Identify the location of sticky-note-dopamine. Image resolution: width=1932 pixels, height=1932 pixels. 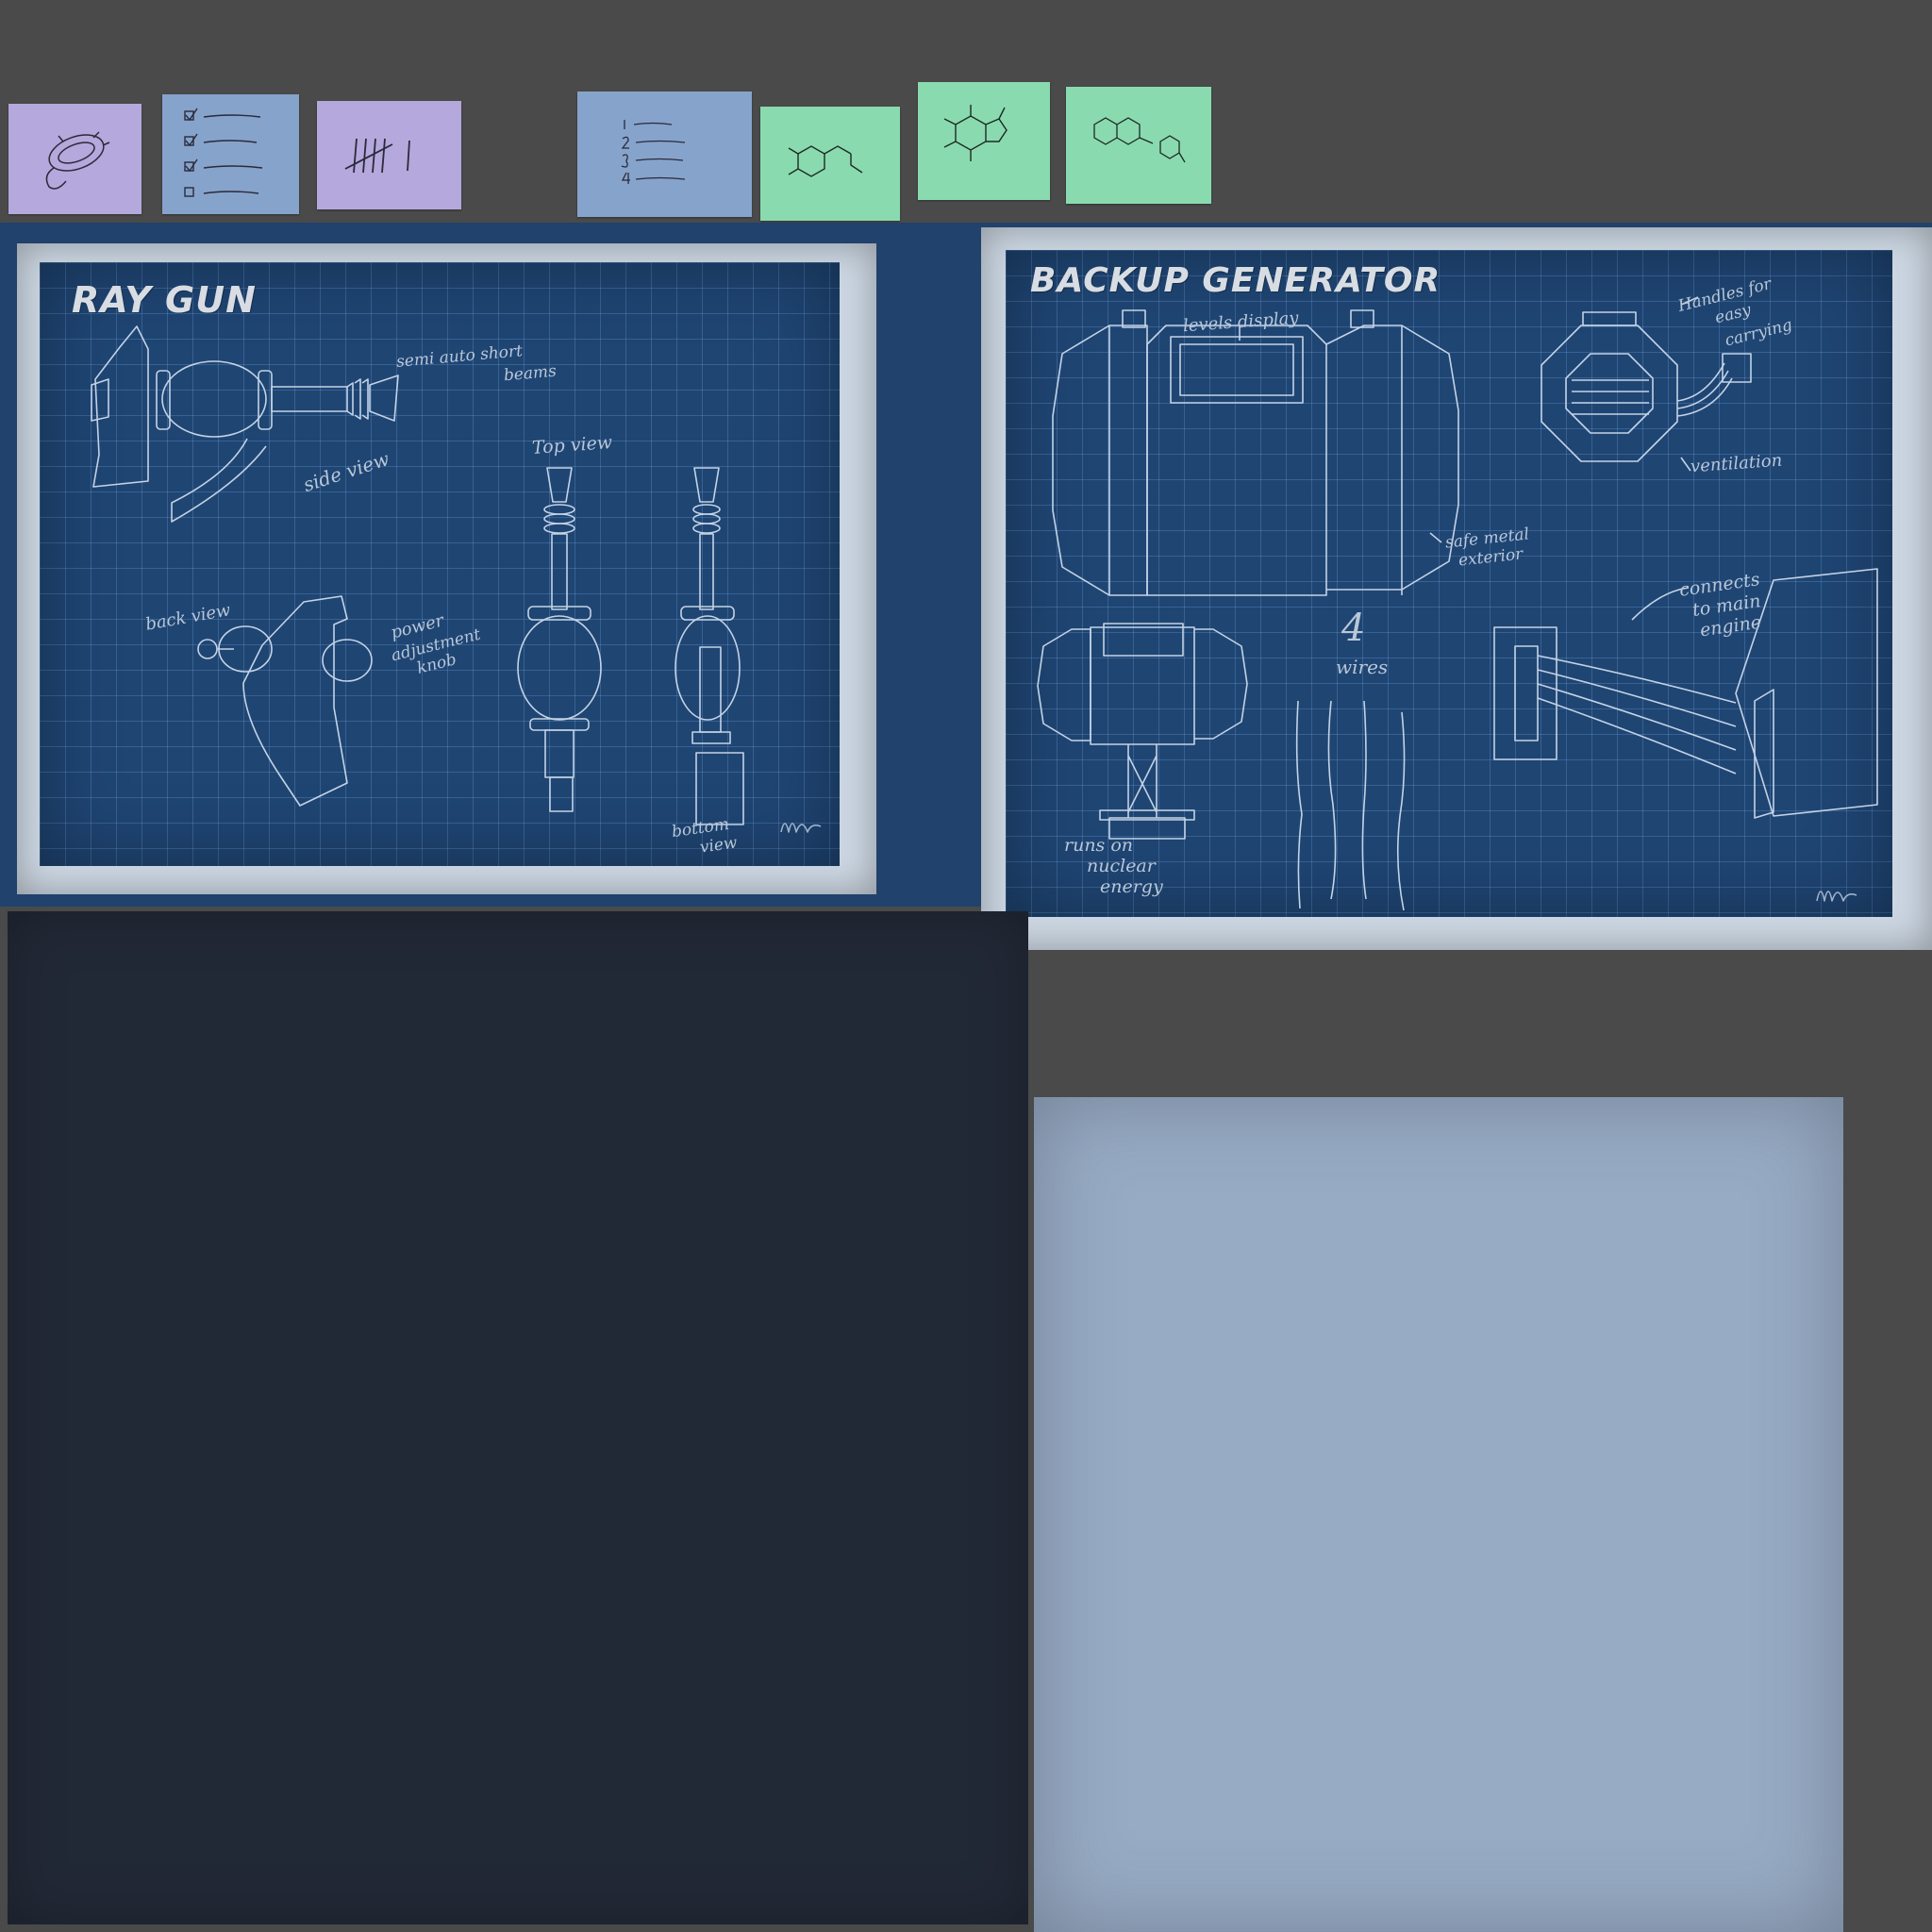
(830, 164).